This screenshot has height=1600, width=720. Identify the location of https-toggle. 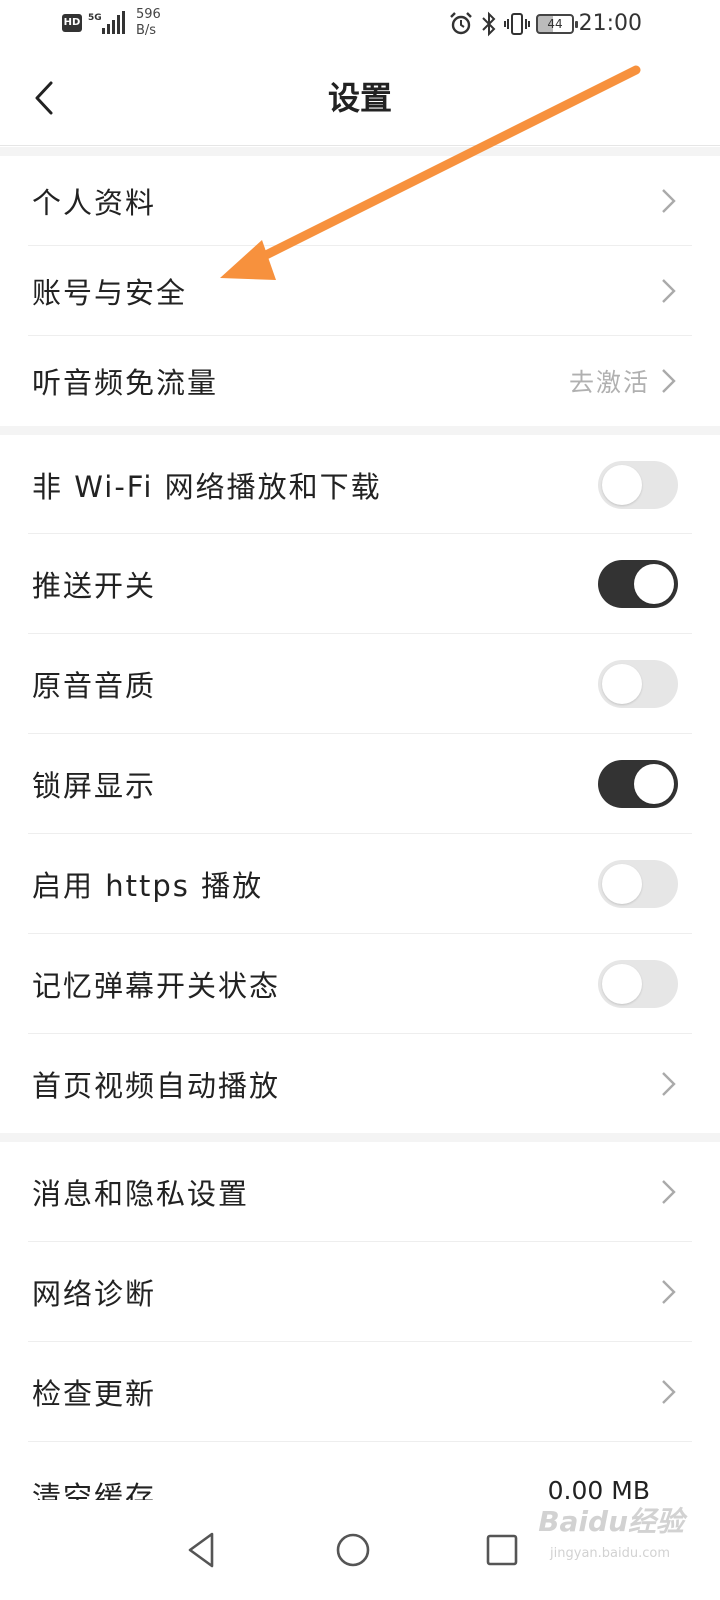
(638, 884).